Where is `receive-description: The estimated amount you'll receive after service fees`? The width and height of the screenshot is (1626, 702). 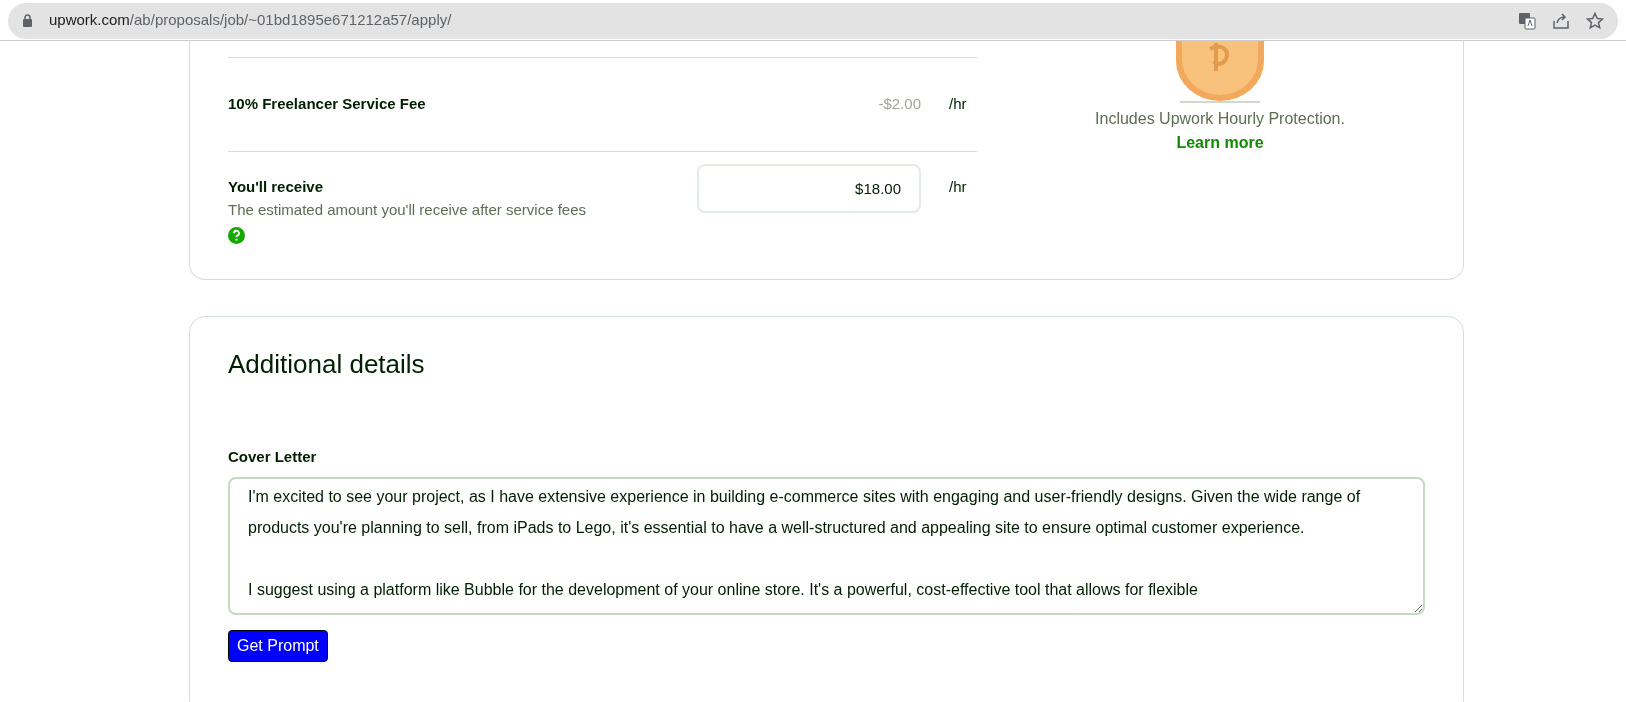 receive-description: The estimated amount you'll receive after service fees is located at coordinates (408, 209).